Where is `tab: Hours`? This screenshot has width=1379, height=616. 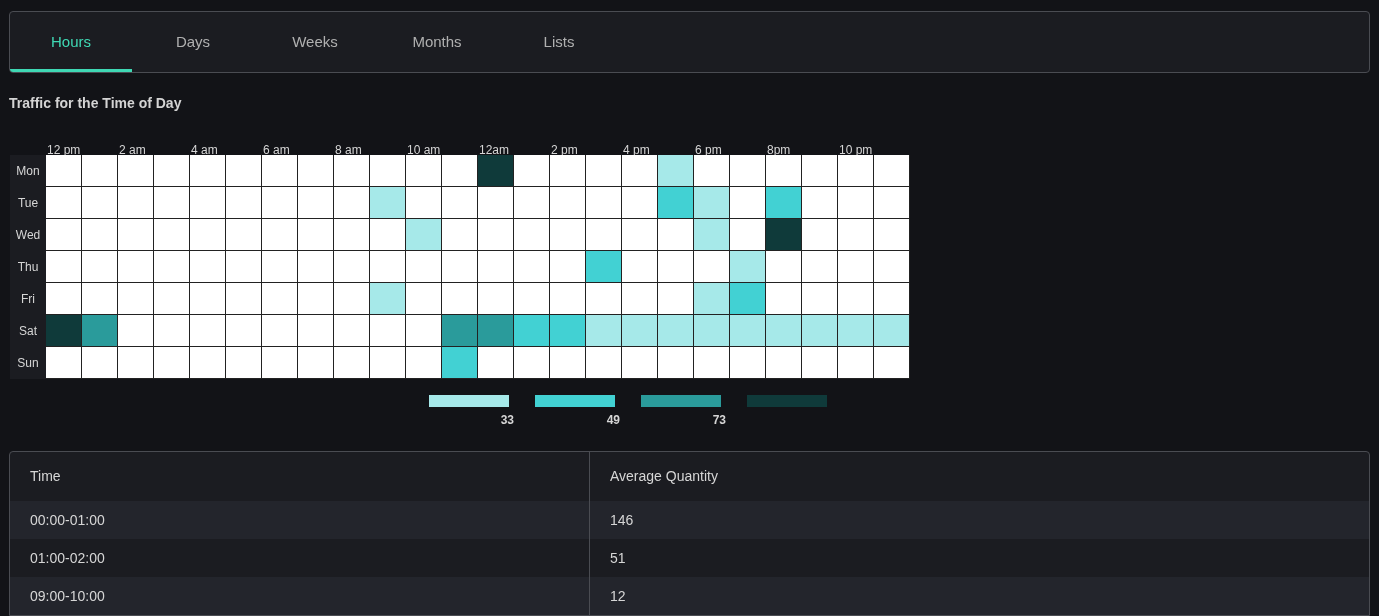
tab: Hours is located at coordinates (71, 42).